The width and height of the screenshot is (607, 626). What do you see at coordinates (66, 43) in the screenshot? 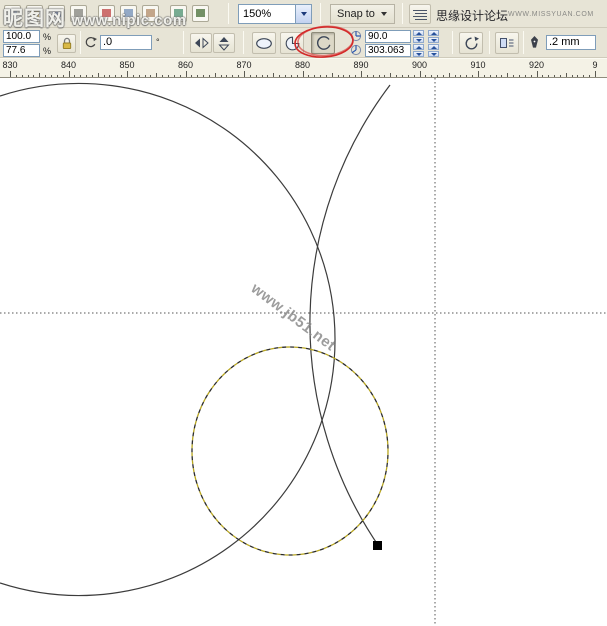
I see `lock-ratio-button` at bounding box center [66, 43].